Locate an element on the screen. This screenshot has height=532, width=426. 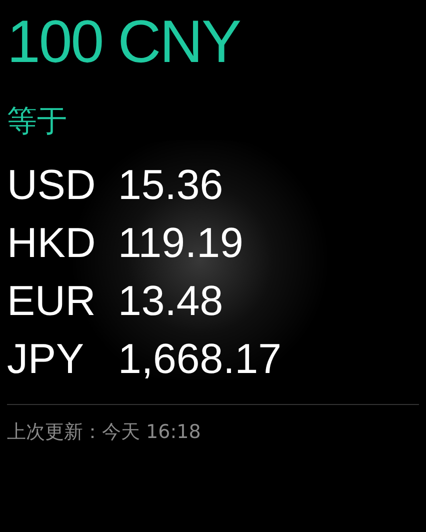
amount-title: 100 CNY is located at coordinates (124, 42).